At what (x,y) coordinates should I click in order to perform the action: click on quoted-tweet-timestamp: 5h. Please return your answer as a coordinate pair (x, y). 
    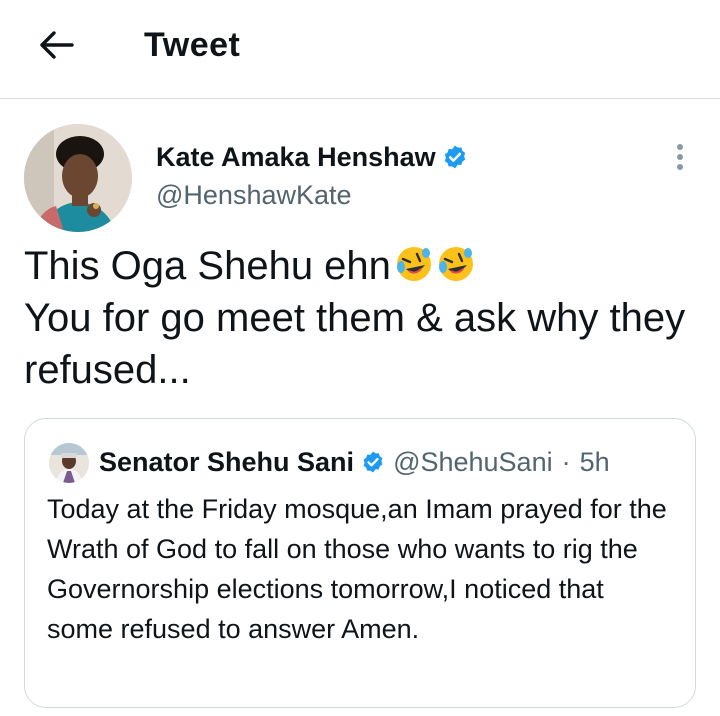
    Looking at the image, I should click on (595, 462).